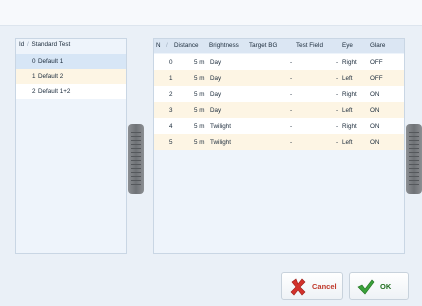 The width and height of the screenshot is (422, 306). I want to click on row-name: Default 1+2, so click(54, 91).